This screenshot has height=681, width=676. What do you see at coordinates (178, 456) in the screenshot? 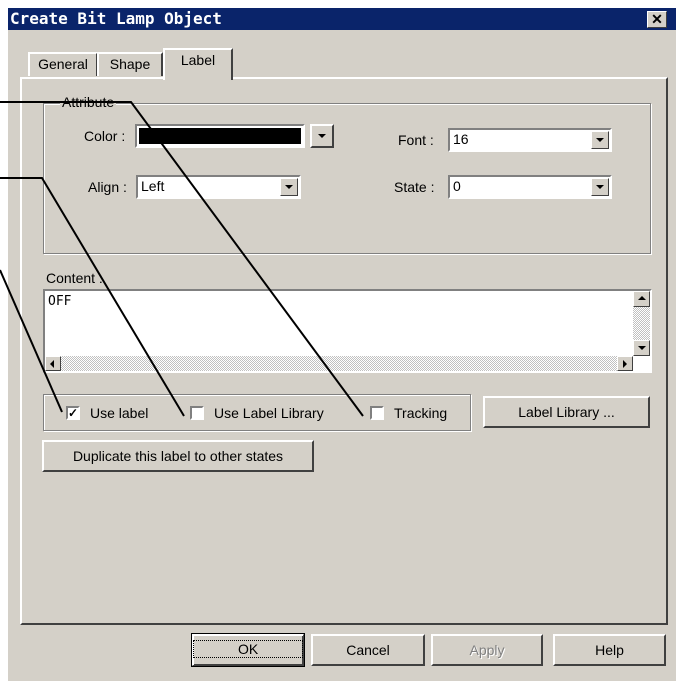
I see `duplicate-label-button: Duplicate this label to other states` at bounding box center [178, 456].